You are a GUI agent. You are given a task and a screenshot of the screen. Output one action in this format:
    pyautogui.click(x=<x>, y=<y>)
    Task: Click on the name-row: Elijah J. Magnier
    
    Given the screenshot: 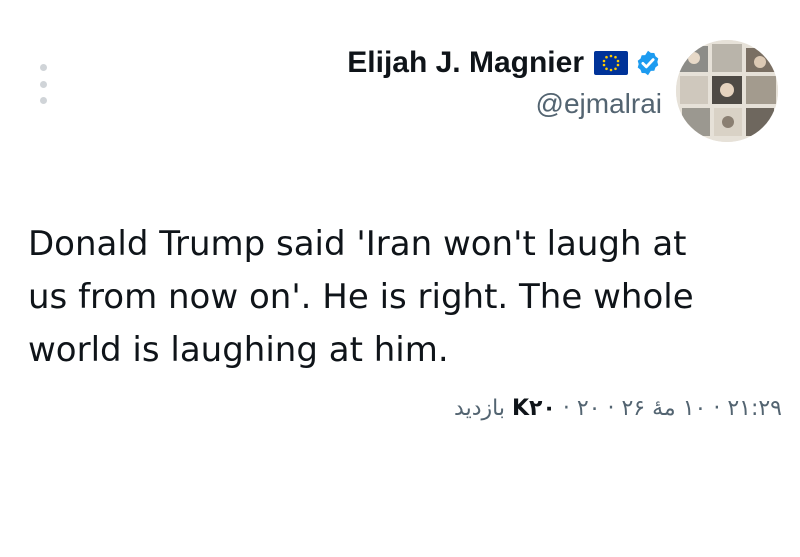 What is the action you would take?
    pyautogui.click(x=504, y=63)
    